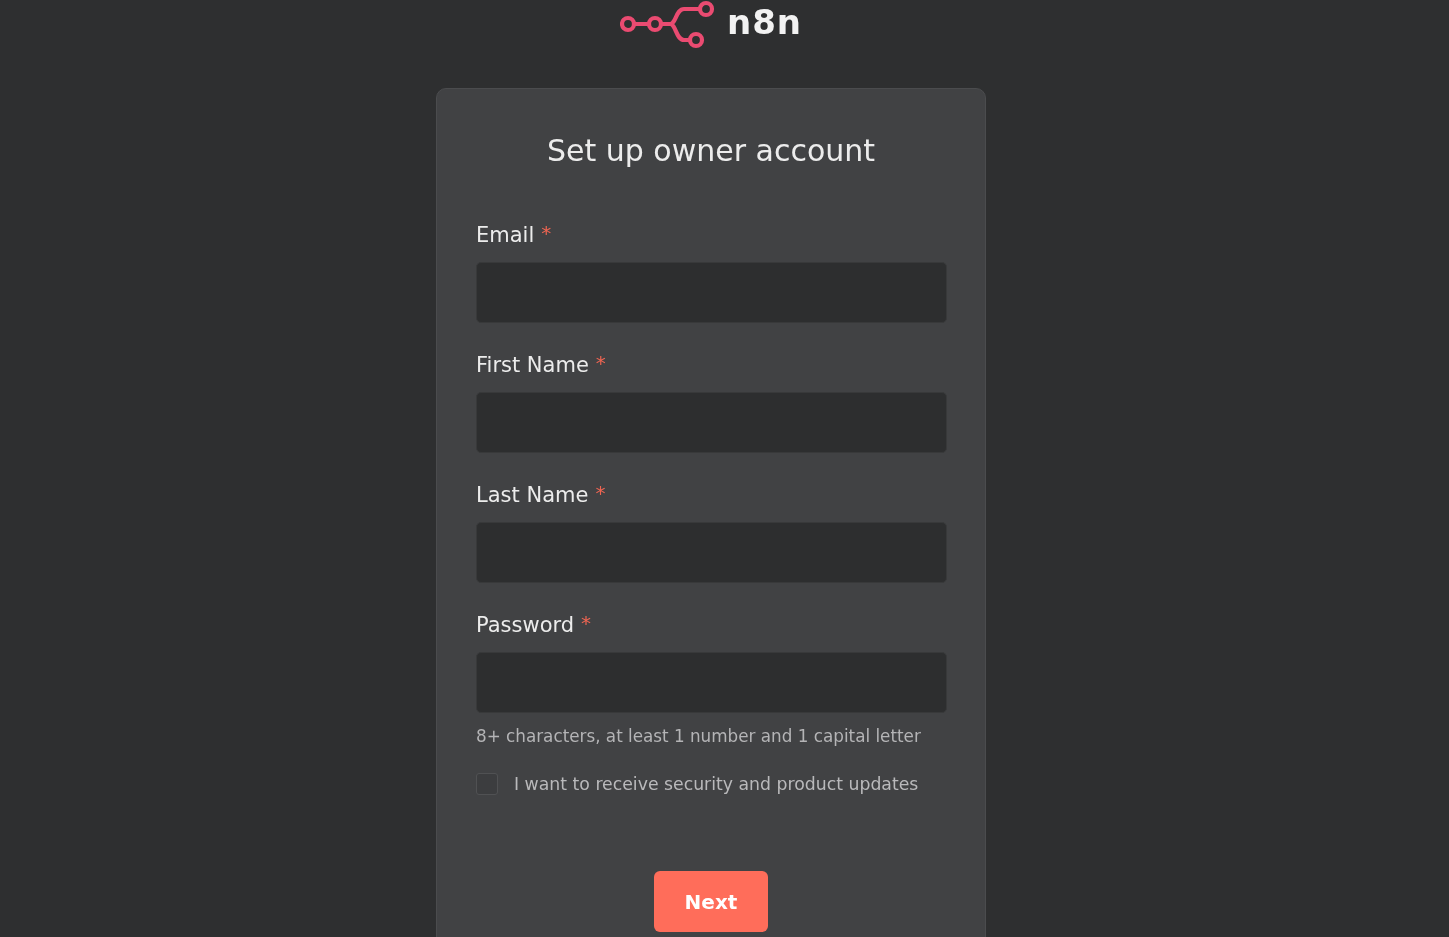  I want to click on field-label: First Name, so click(532, 365).